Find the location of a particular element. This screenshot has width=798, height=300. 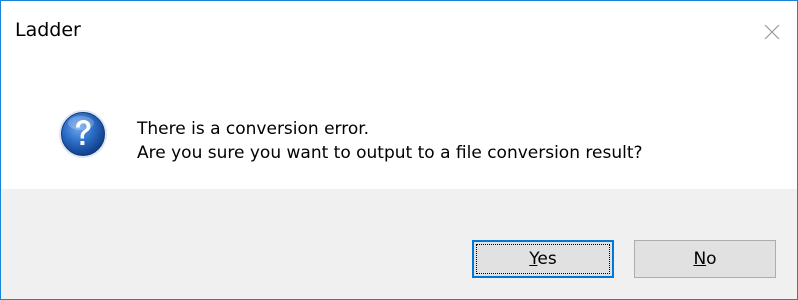

yes-button: Yes is located at coordinates (543, 259).